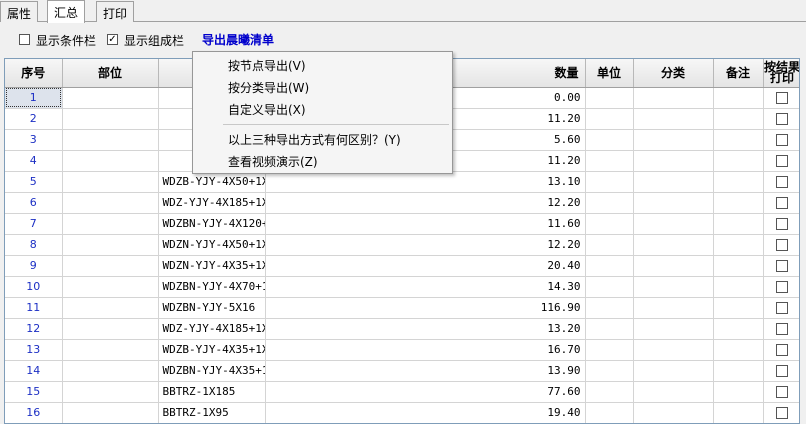  I want to click on cell-seq: 10, so click(34, 287).